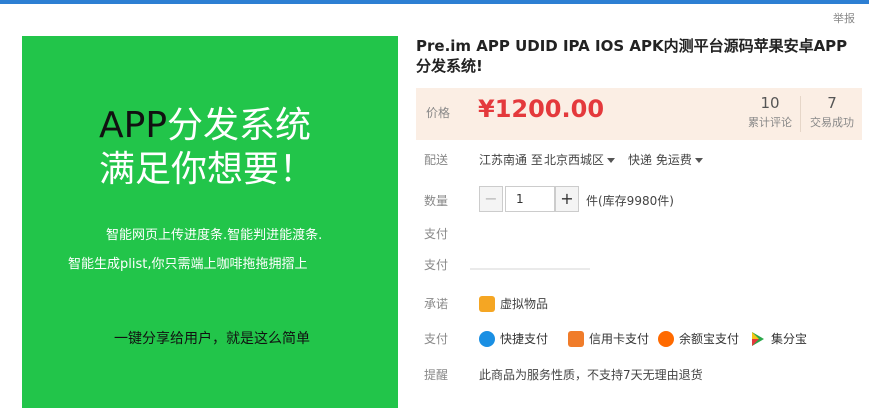  Describe the element at coordinates (832, 103) in the screenshot. I see `sales-count: 7` at that location.